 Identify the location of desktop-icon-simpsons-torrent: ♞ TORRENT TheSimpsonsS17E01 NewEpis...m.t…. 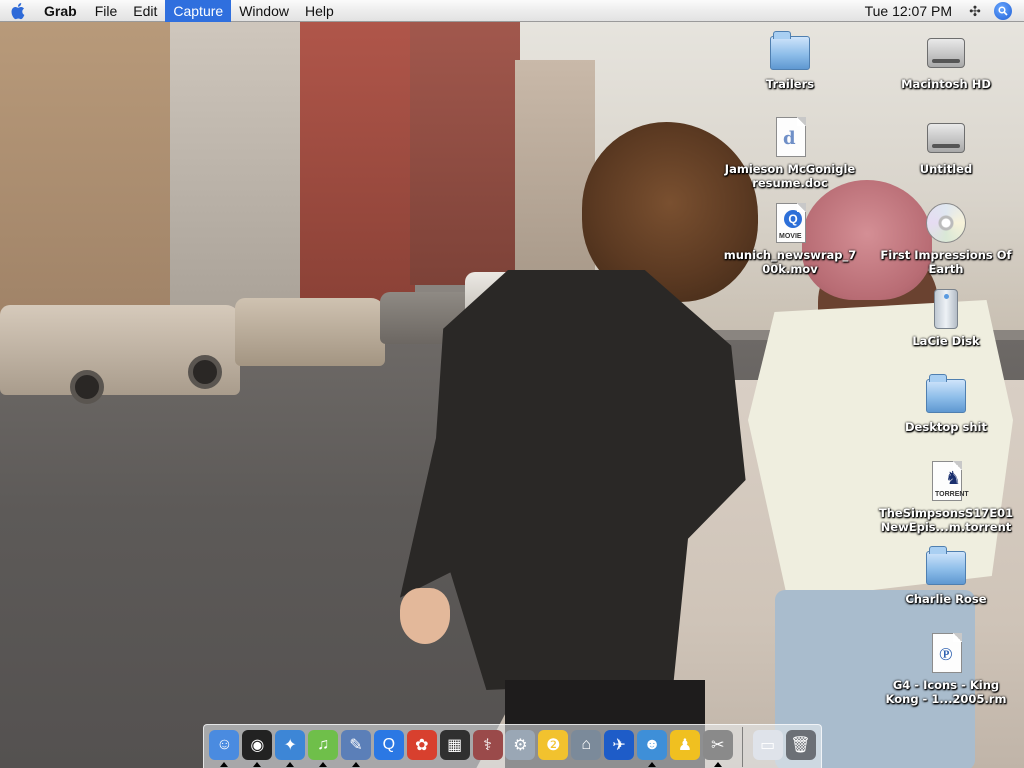
(946, 496).